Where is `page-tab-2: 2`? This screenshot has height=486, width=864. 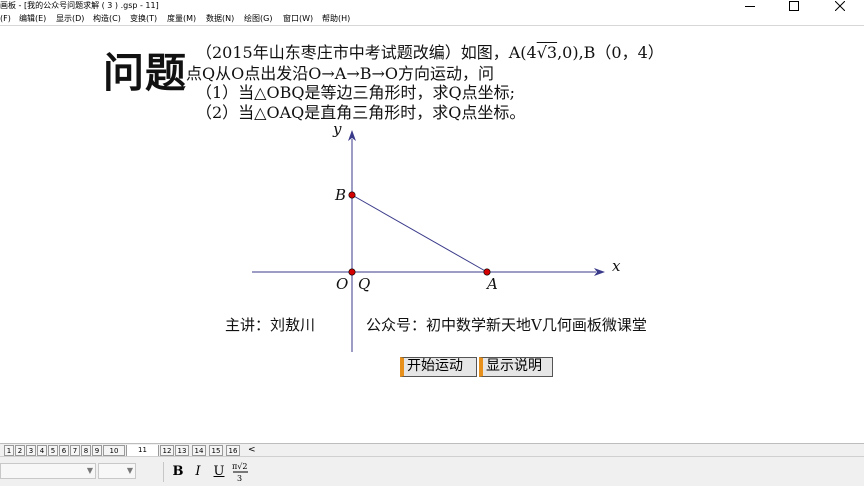
page-tab-2: 2 is located at coordinates (20, 450).